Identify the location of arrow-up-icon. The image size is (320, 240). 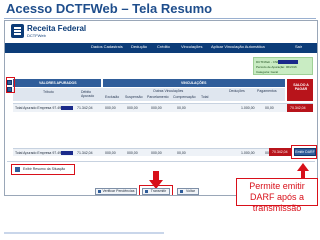
(303, 171).